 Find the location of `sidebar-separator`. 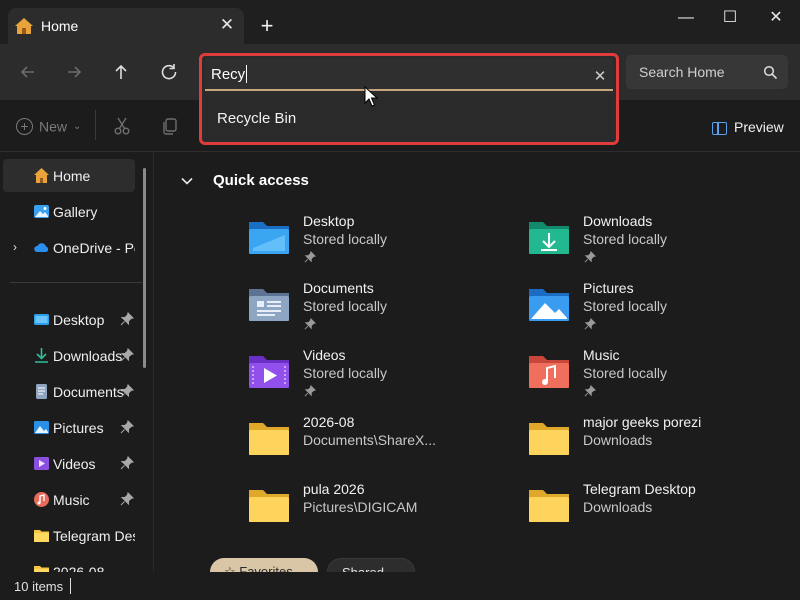

sidebar-separator is located at coordinates (76, 282).